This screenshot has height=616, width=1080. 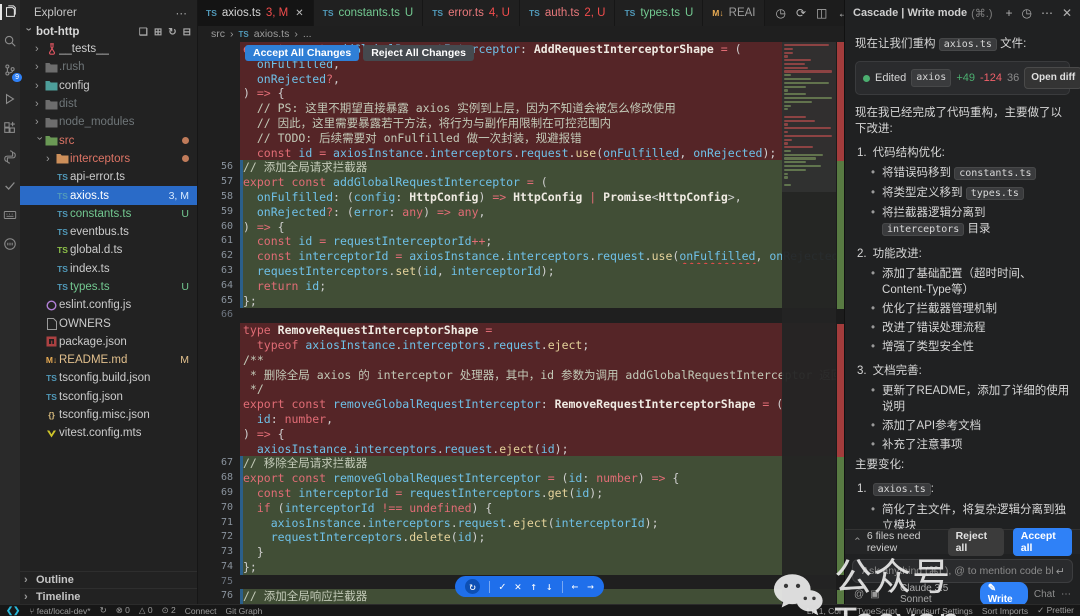 I want to click on right-icon: →, so click(x=590, y=586).